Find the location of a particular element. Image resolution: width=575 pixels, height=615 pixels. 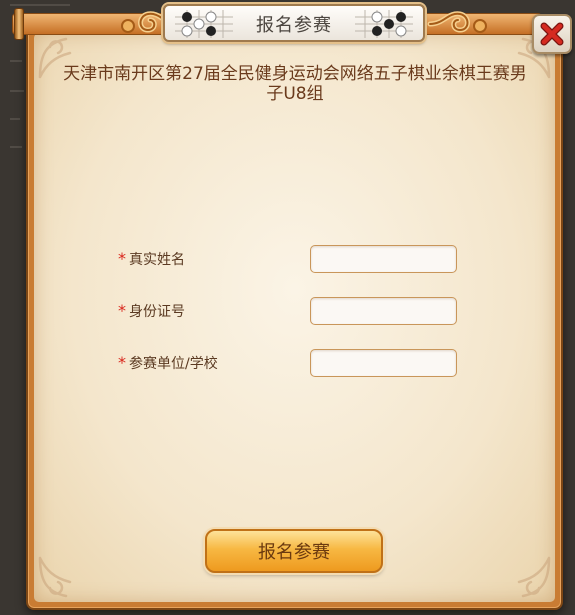

real-name-label-text: 真实姓名 is located at coordinates (157, 260).